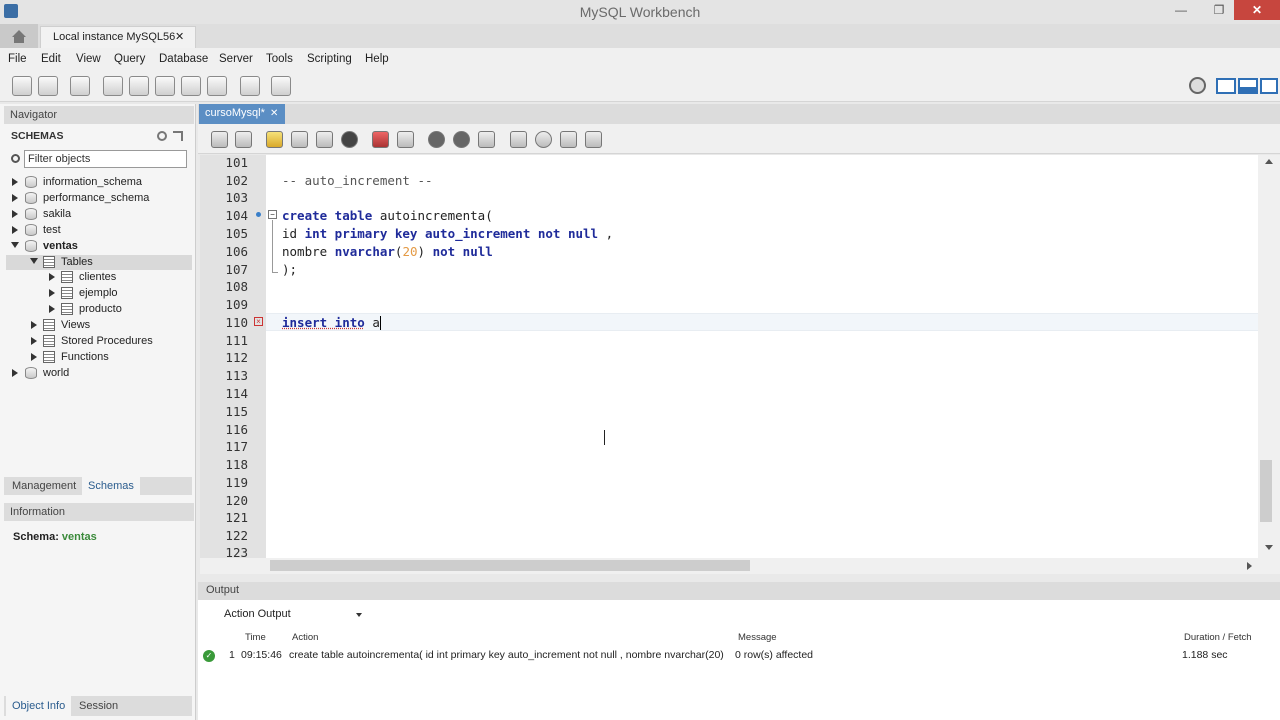 The height and width of the screenshot is (720, 1280). Describe the element at coordinates (96, 200) in the screenshot. I see `schema-performance-schema: performance_schema` at that location.